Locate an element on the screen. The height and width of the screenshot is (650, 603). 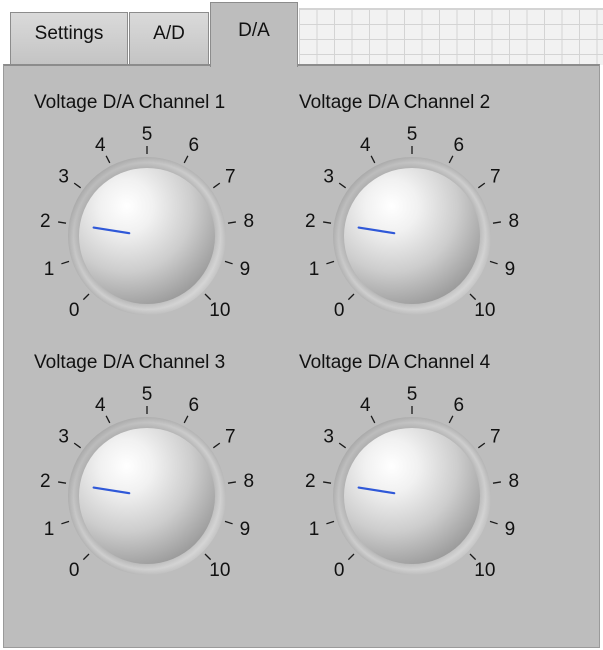
knob-title: Voltage D/A Channel 4 is located at coordinates (395, 362).